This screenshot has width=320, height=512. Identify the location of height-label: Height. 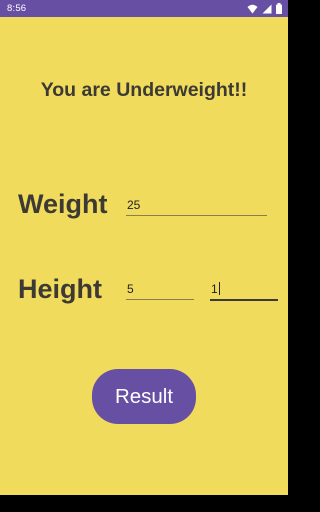
(60, 289).